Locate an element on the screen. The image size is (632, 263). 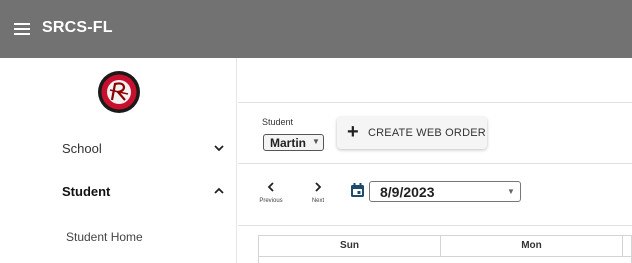
date-picker-field: 8/9/2023 ▼ is located at coordinates (445, 191).